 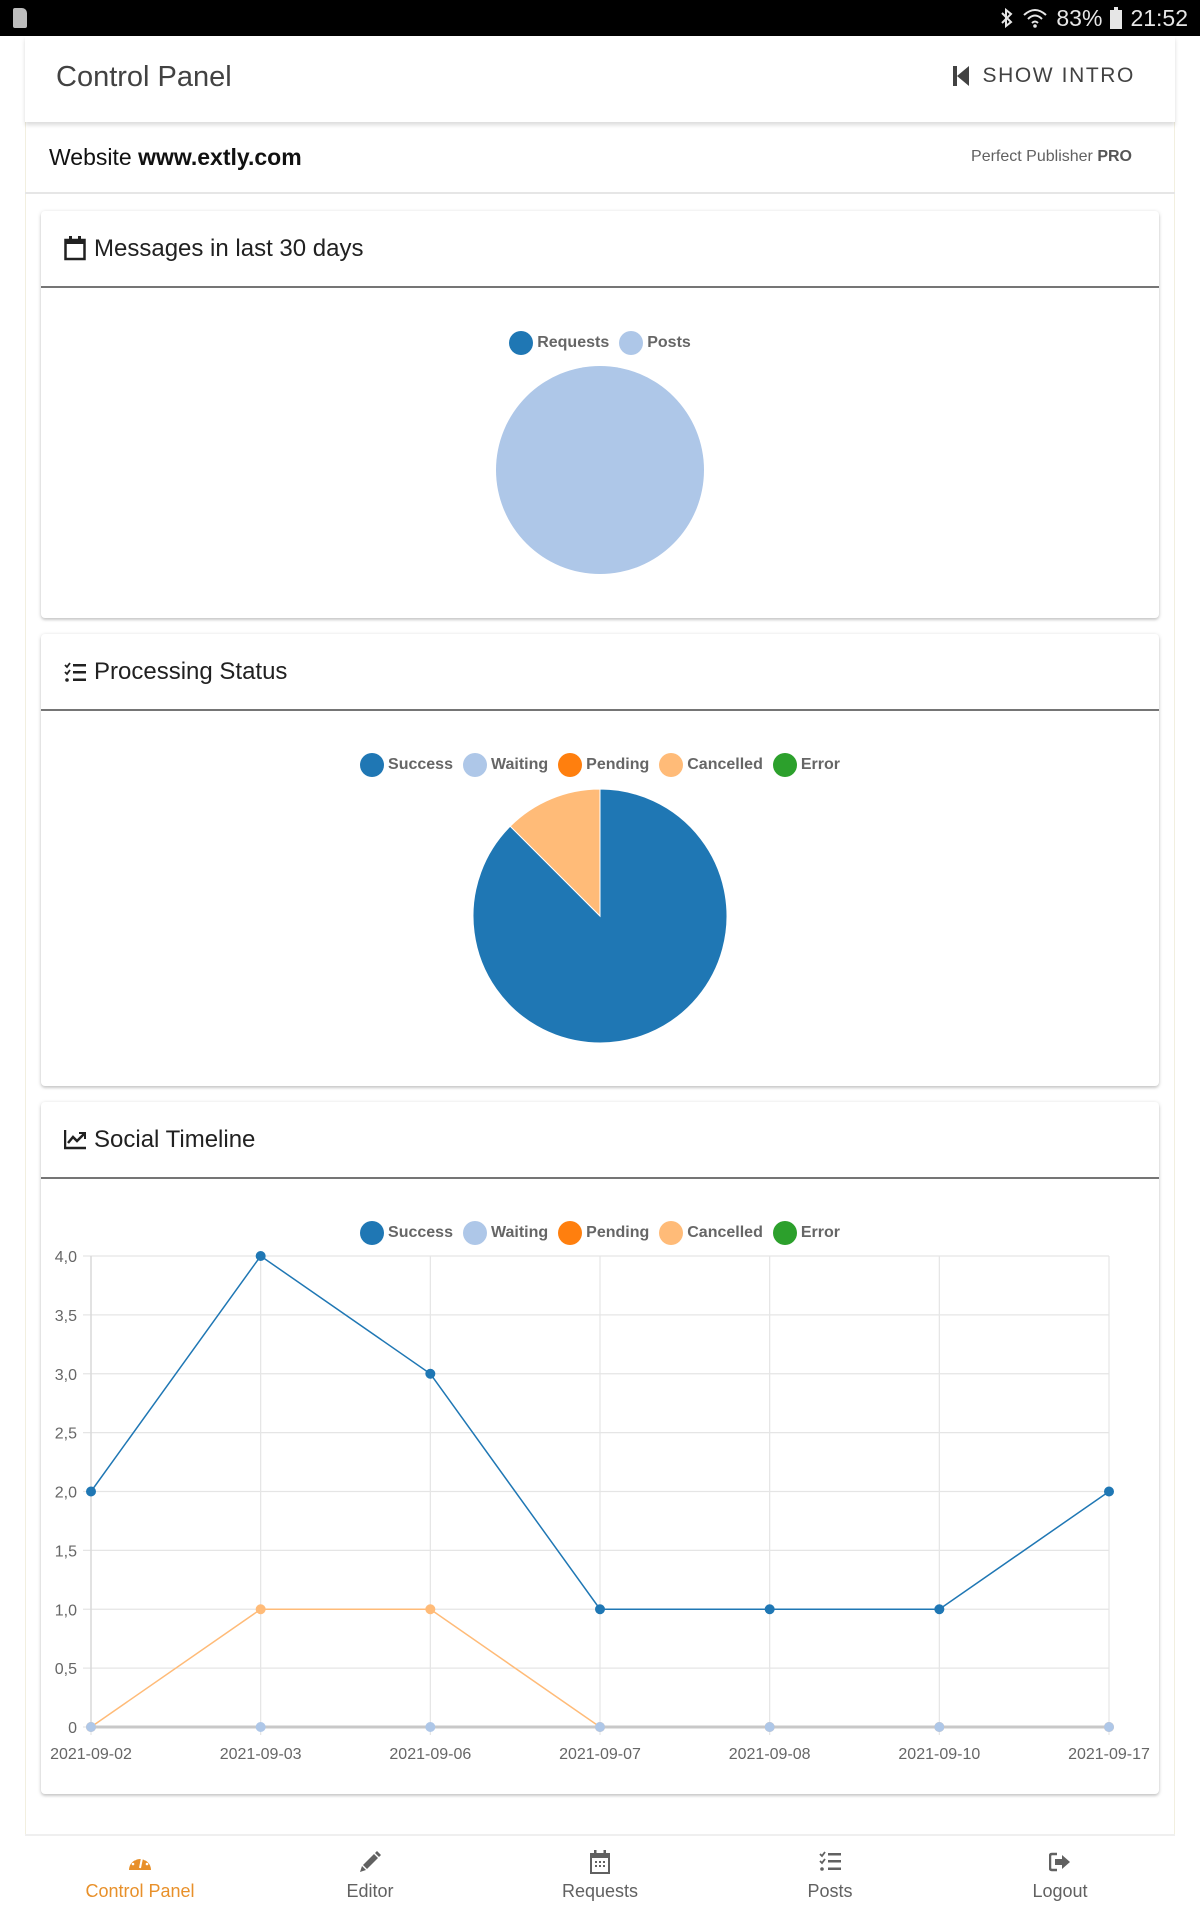 I want to click on messages-pie-chart, so click(x=600, y=470).